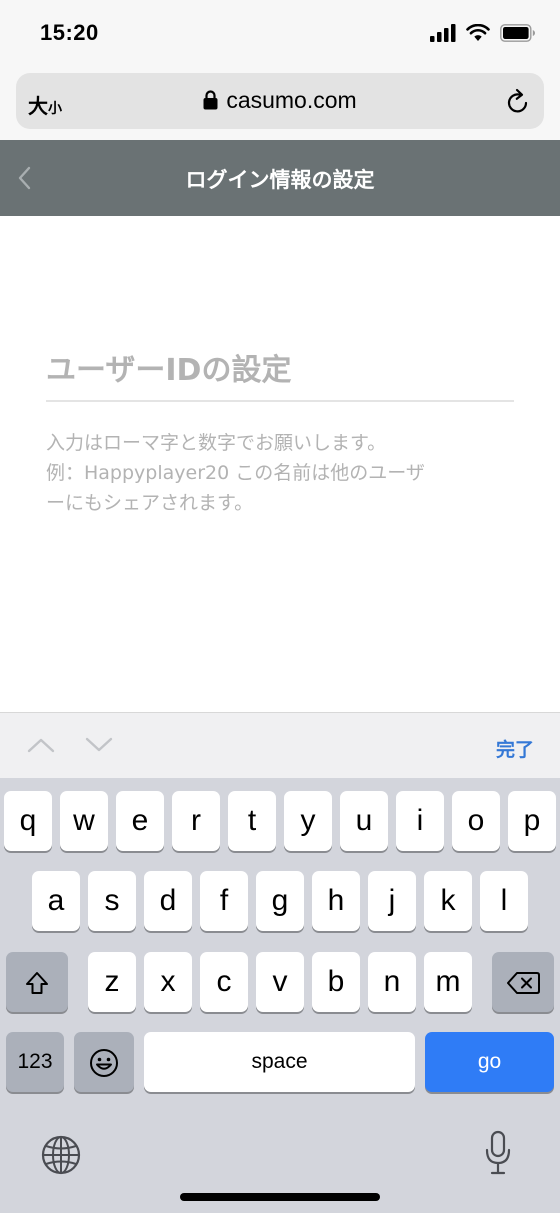 Image resolution: width=560 pixels, height=1213 pixels. Describe the element at coordinates (112, 982) in the screenshot. I see `key-z: z` at that location.